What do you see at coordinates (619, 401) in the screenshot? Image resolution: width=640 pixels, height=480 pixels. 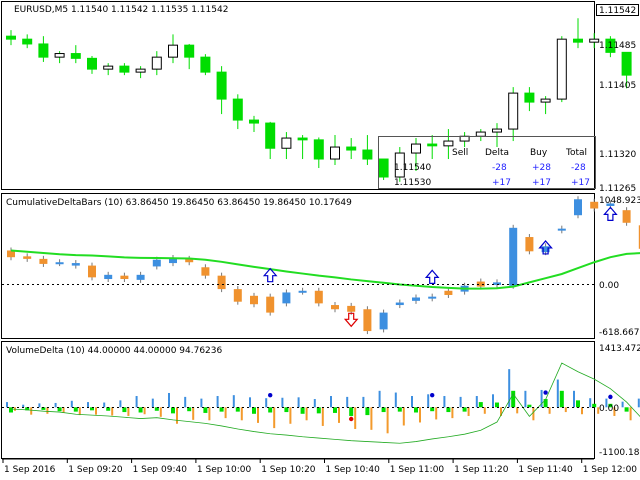 I see `vd-axis: 1413.472 0.00 -1100.186` at bounding box center [619, 401].